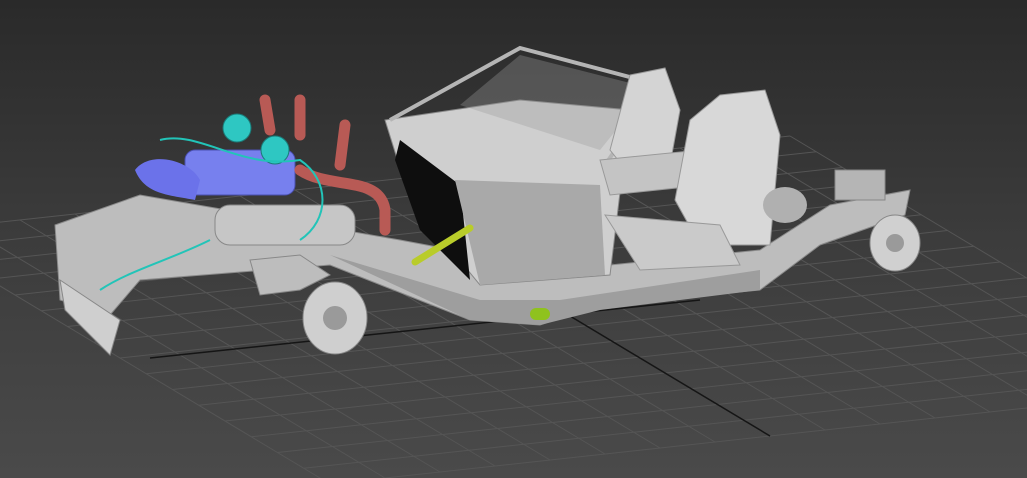 The image size is (1027, 478). I want to click on turbo-left, so click(237, 128).